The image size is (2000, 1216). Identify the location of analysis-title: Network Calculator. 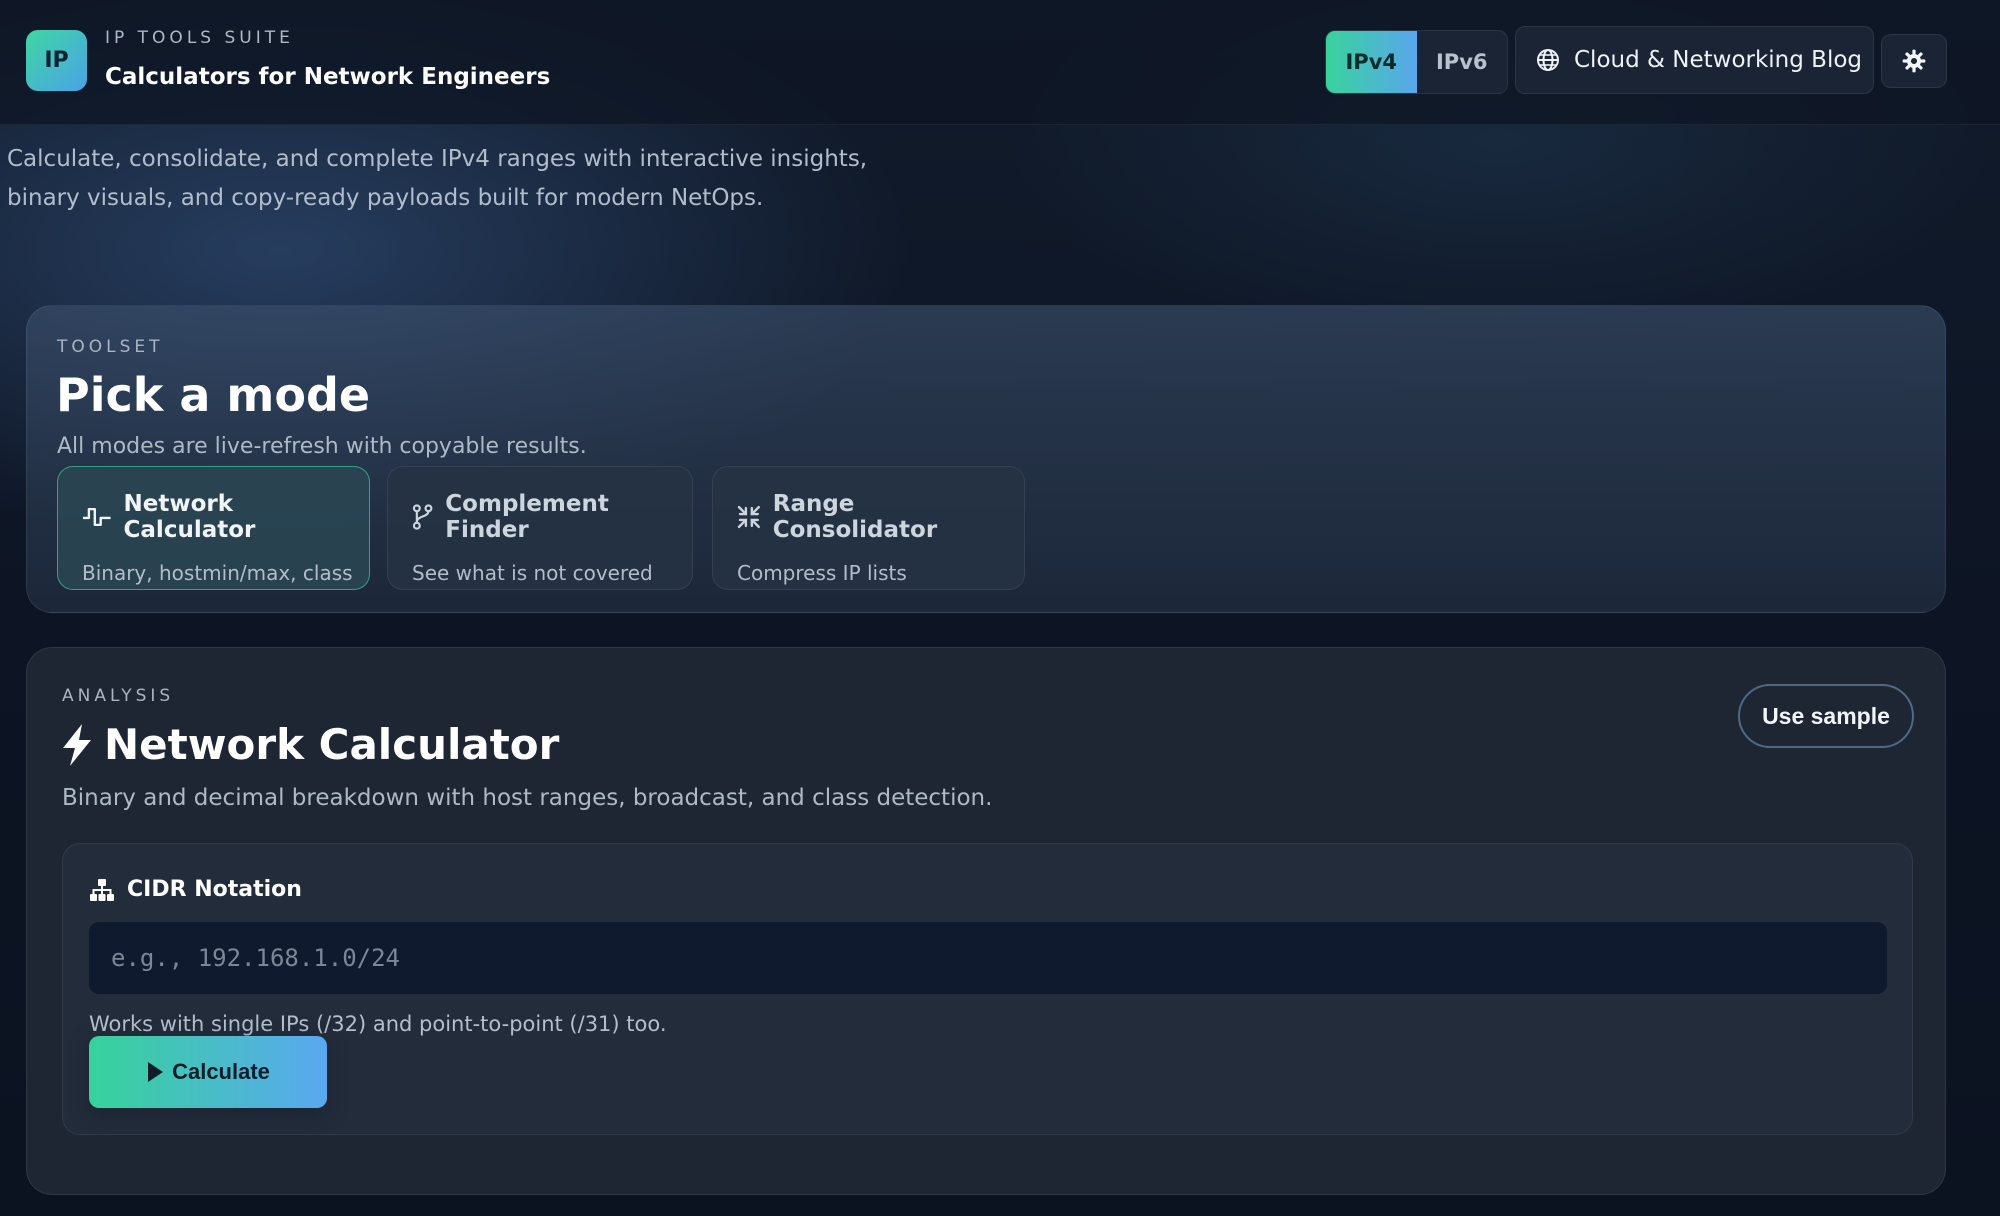
(332, 744).